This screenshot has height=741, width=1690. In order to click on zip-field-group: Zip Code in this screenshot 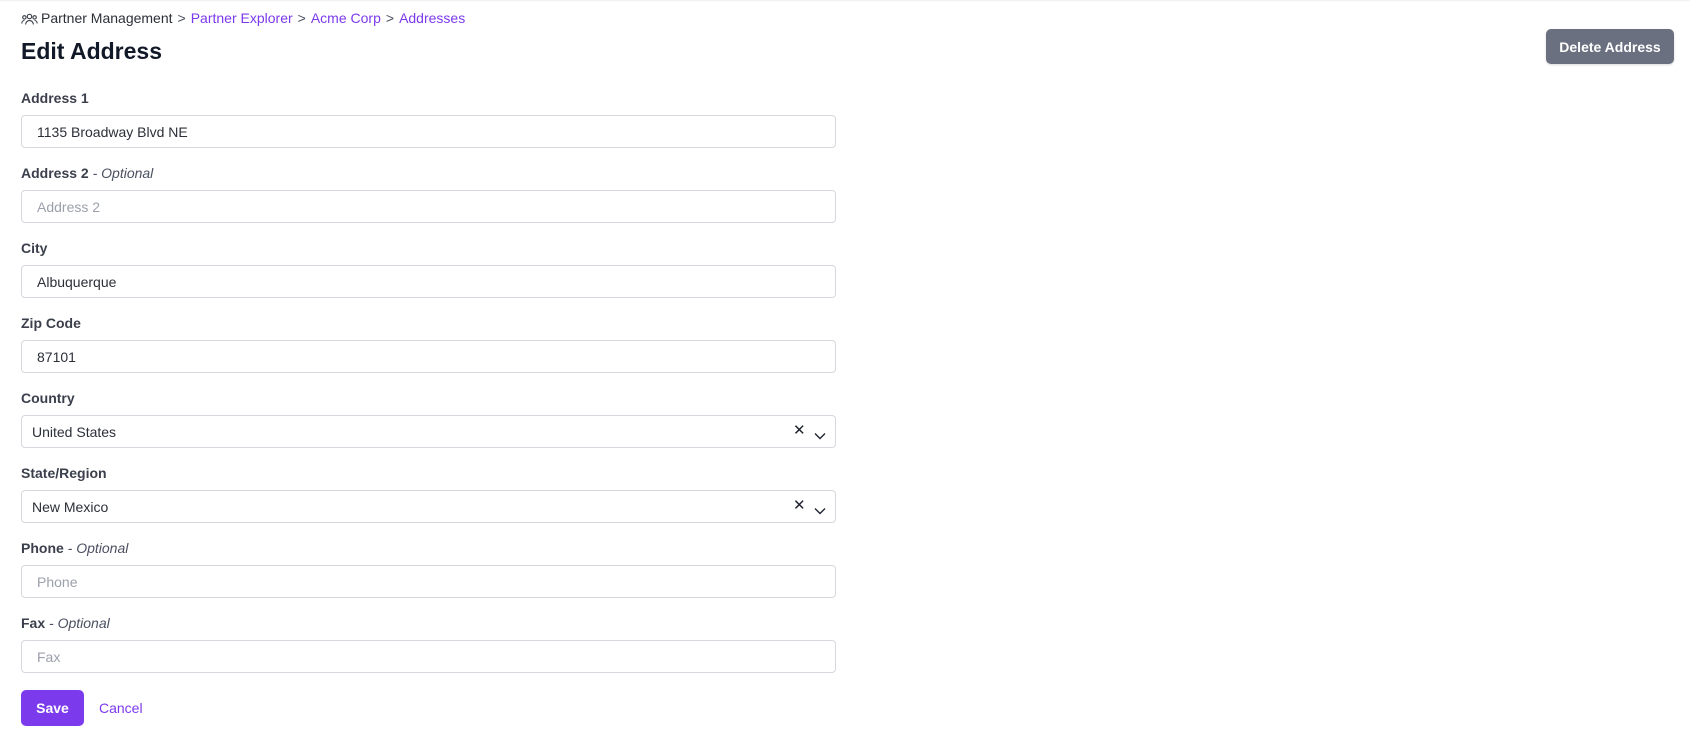, I will do `click(428, 343)`.